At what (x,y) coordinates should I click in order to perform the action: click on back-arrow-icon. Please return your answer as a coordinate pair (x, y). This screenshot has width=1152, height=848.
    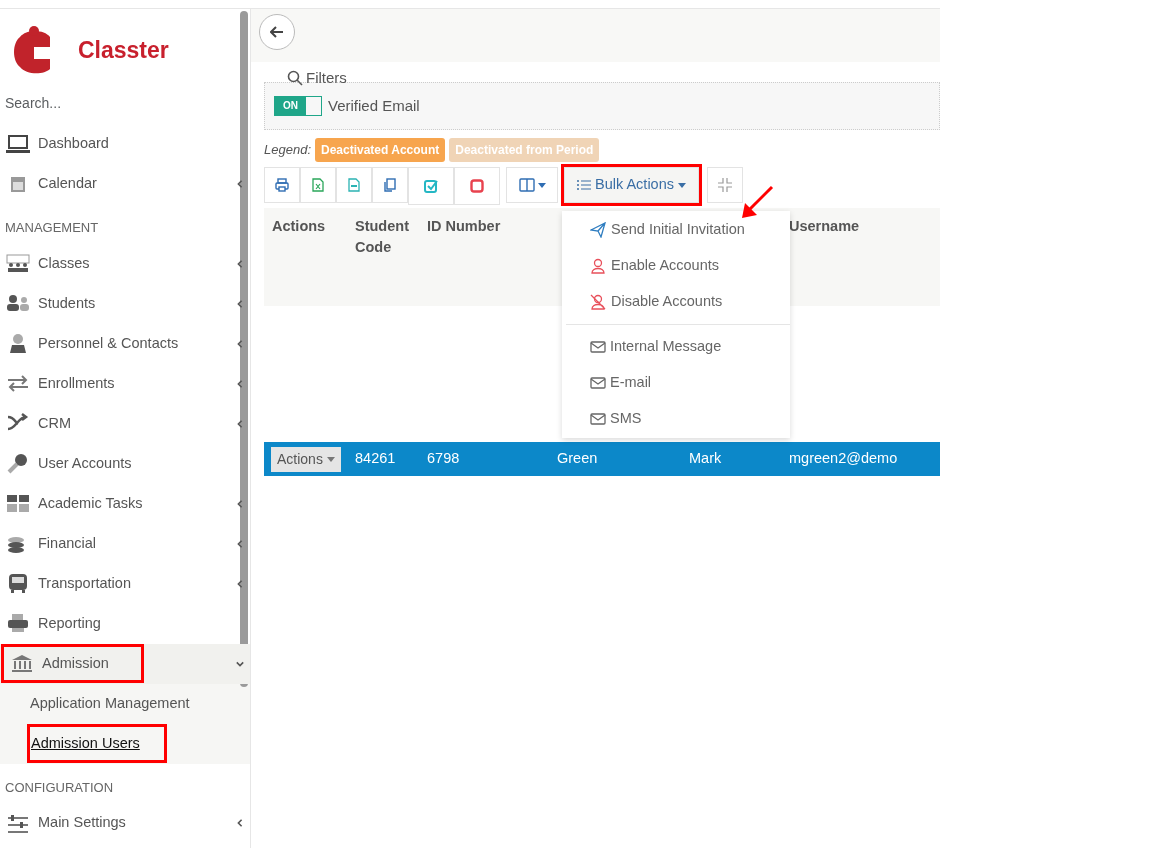
    Looking at the image, I should click on (277, 32).